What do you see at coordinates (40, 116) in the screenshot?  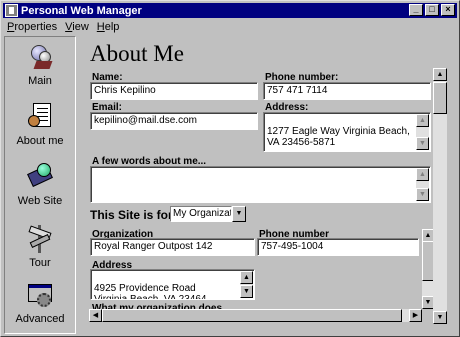 I see `about-me-icon` at bounding box center [40, 116].